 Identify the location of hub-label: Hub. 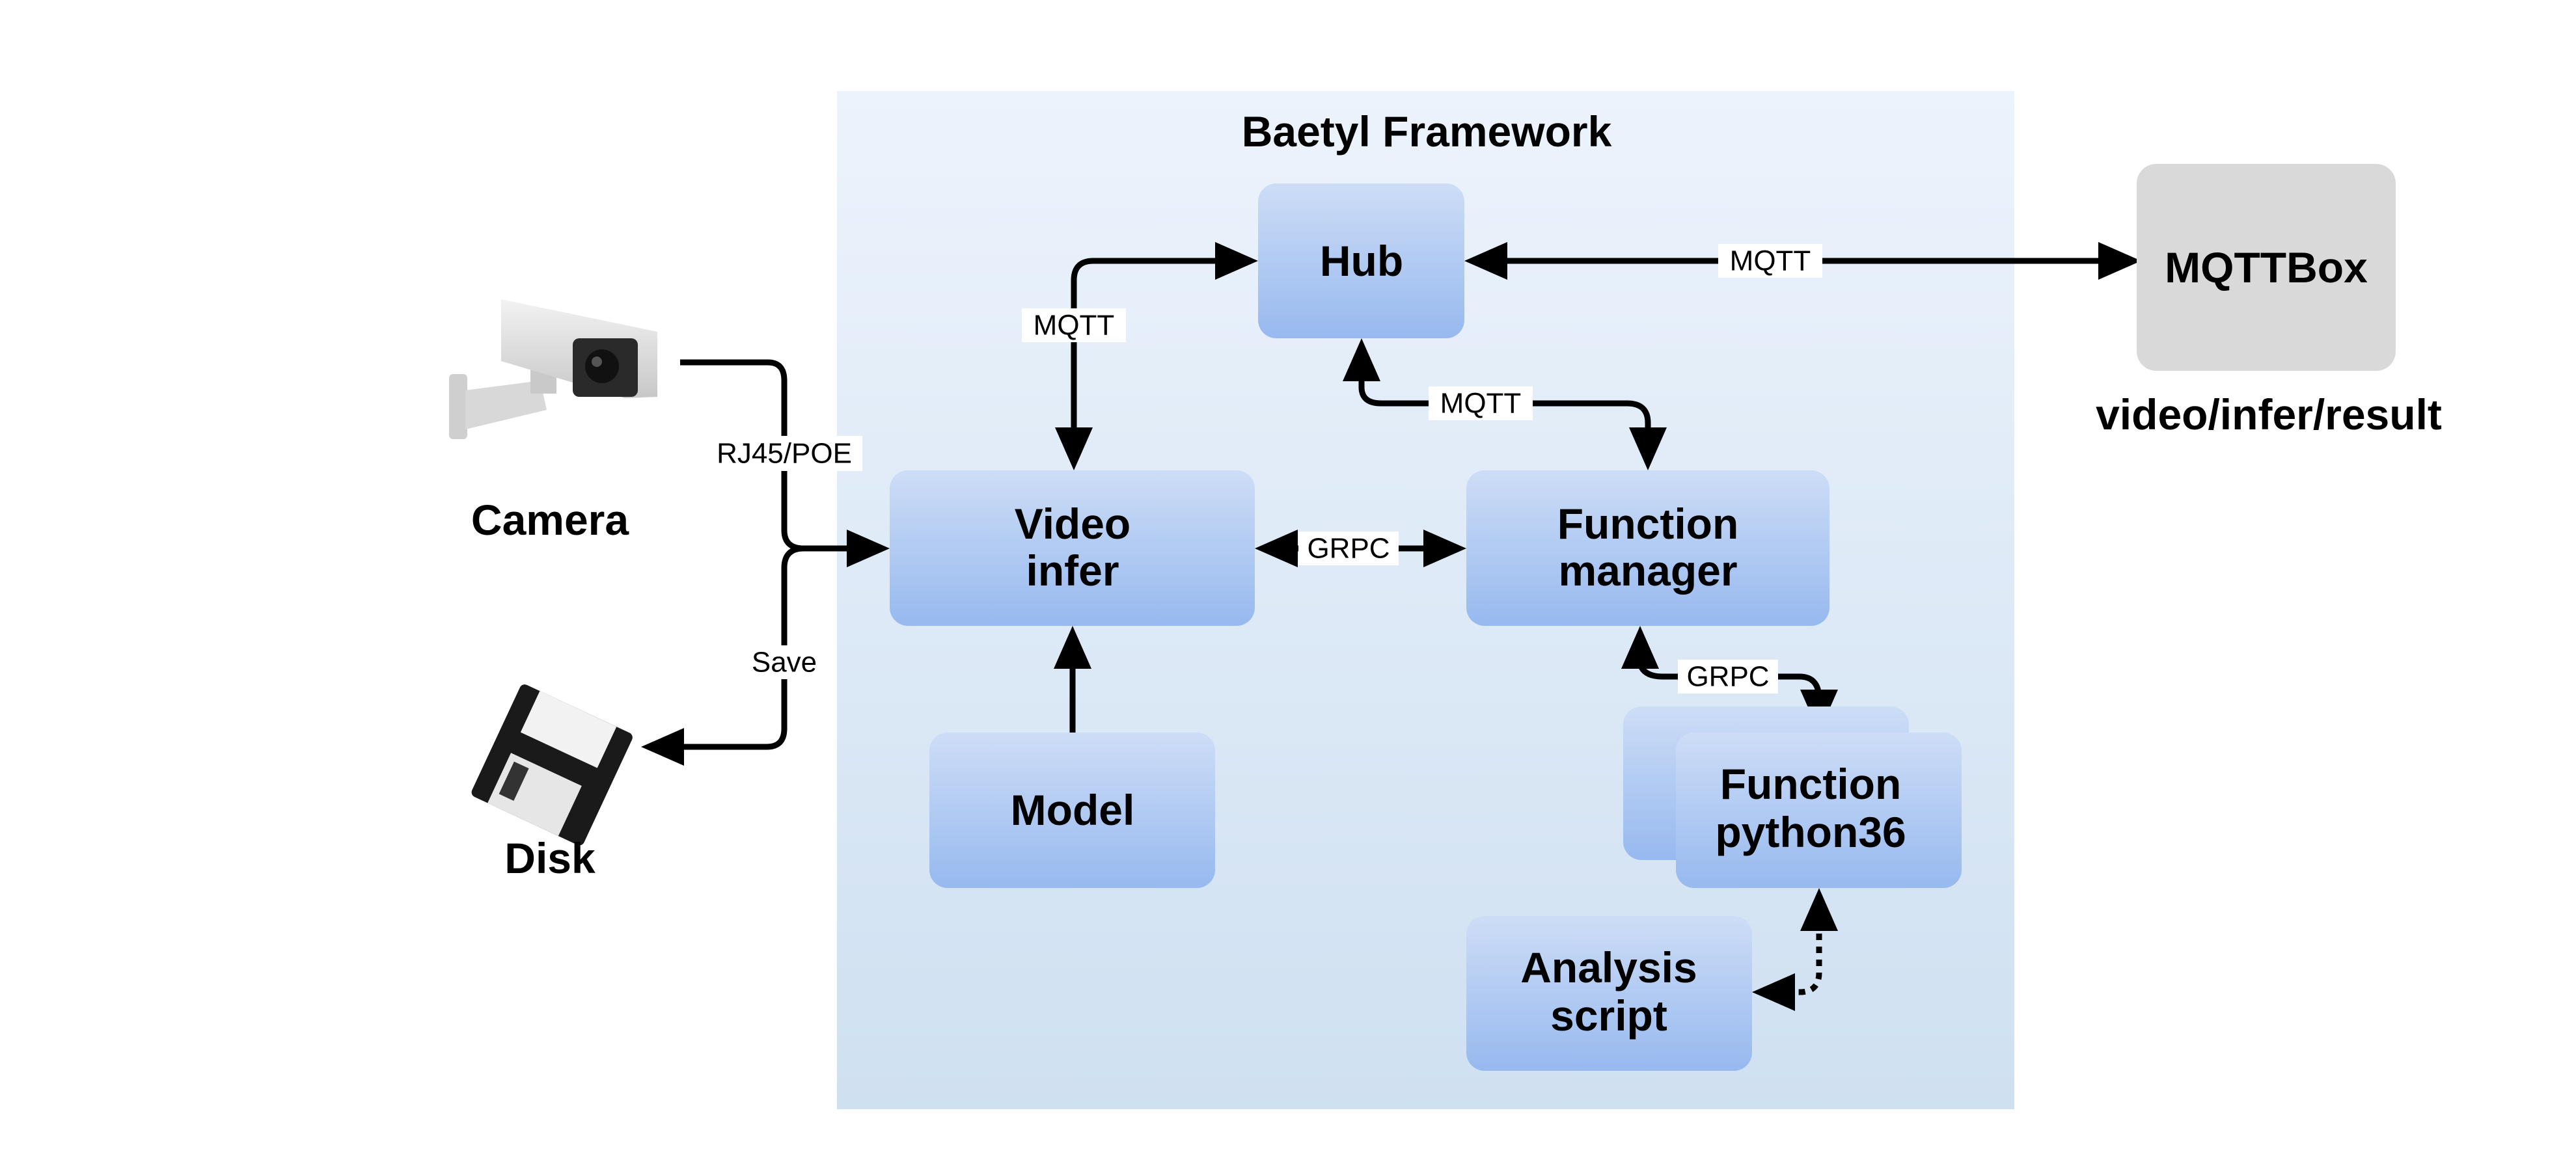
(1362, 261).